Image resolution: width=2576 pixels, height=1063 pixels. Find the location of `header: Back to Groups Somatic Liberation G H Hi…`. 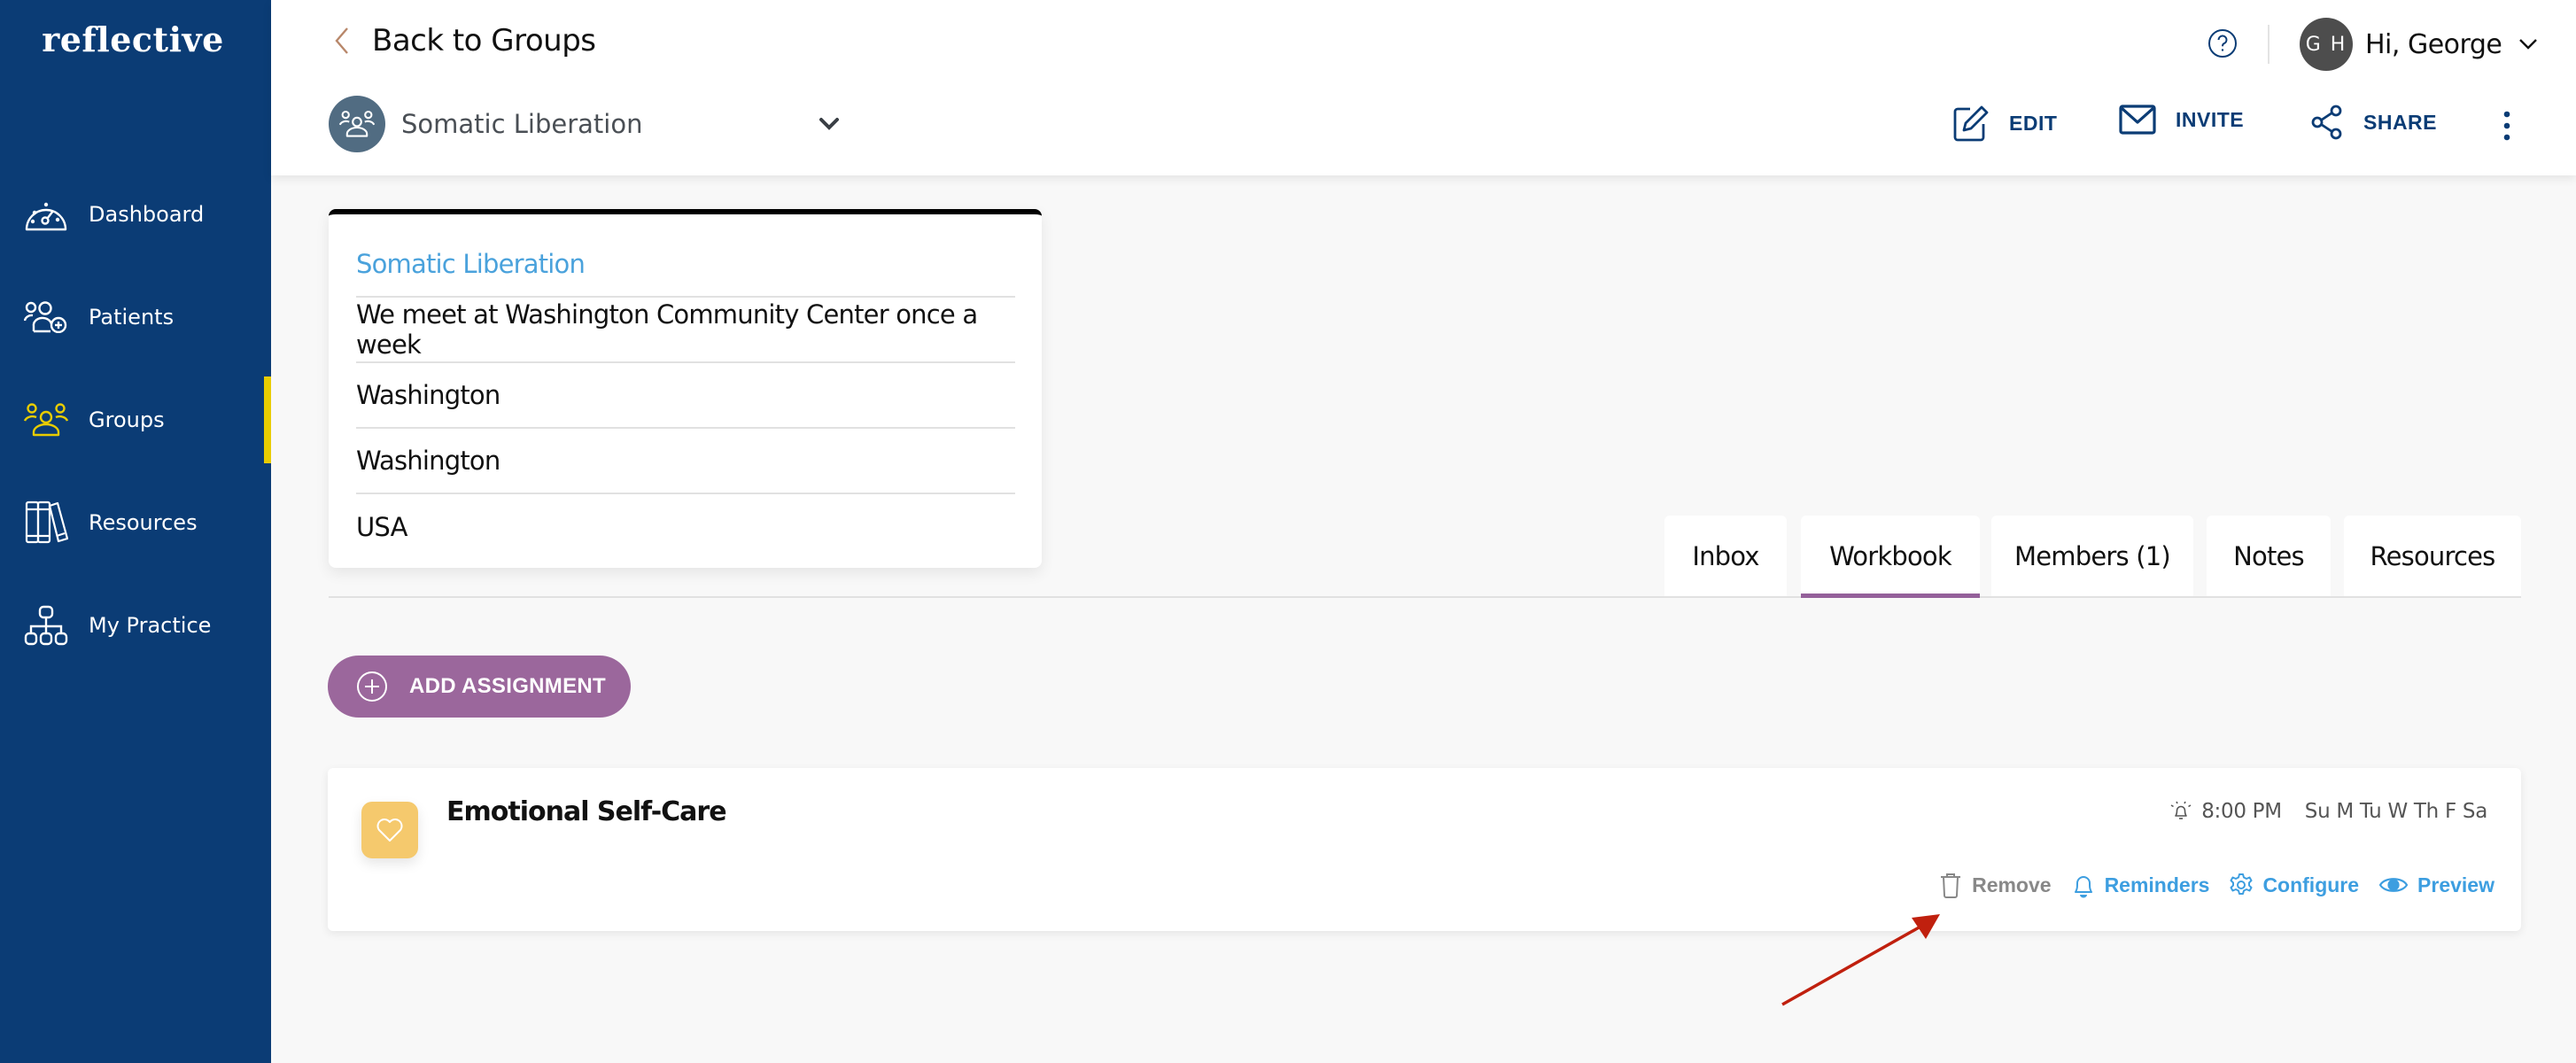

header: Back to Groups Somatic Liberation G H Hi… is located at coordinates (1423, 87).